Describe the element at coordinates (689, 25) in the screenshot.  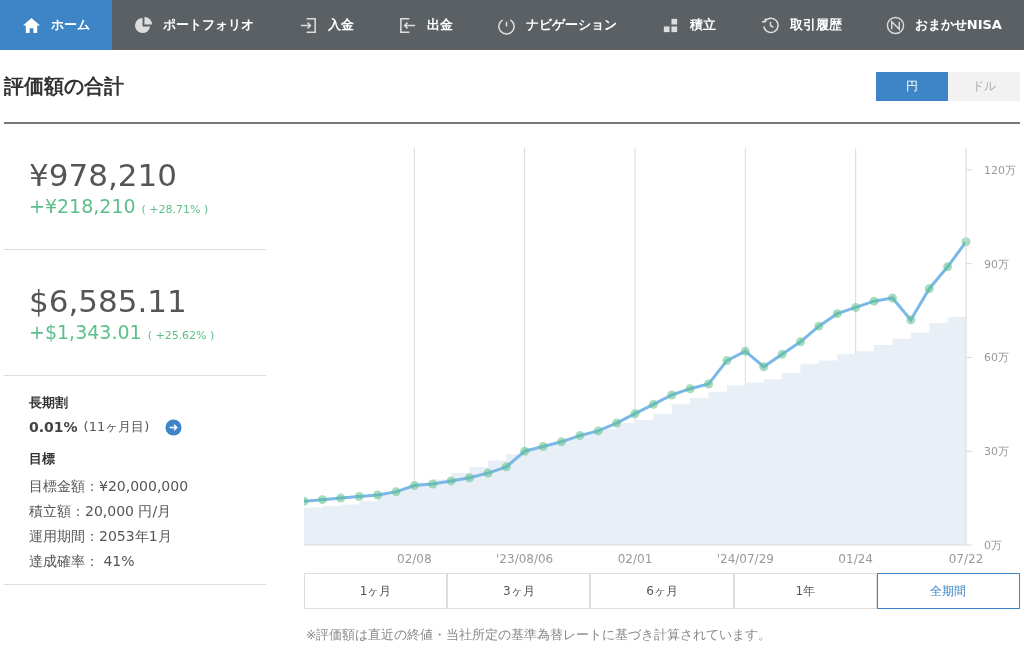
I see `nav-tab: 積立` at that location.